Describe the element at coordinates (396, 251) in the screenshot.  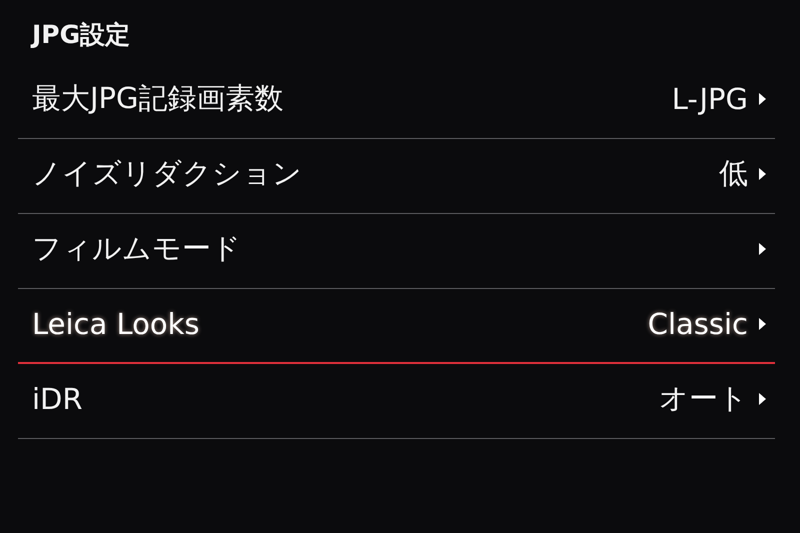
I see `menu-item: フィルムモード` at that location.